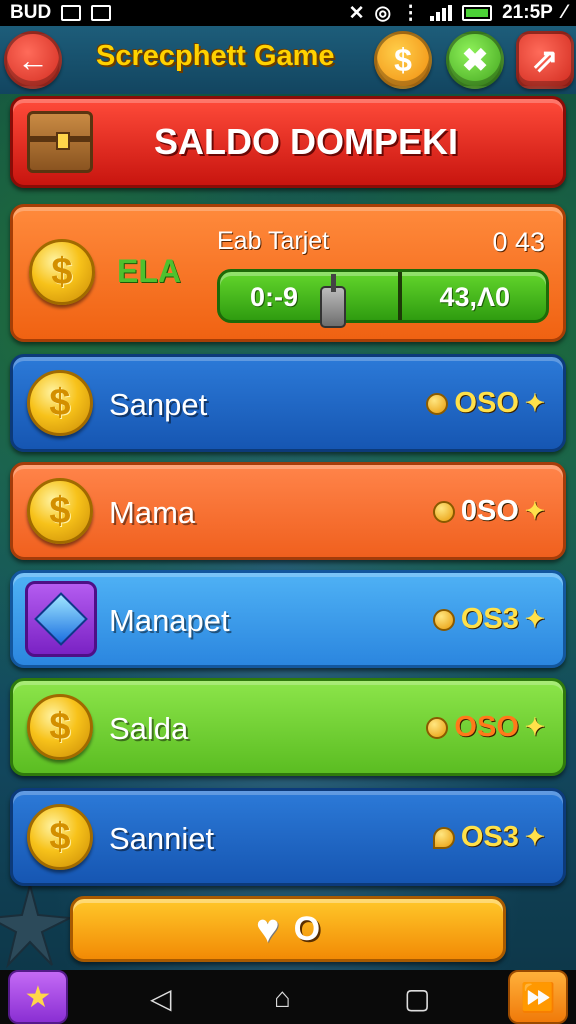 This screenshot has height=1024, width=576. I want to click on list-item-name: Mama, so click(152, 512).